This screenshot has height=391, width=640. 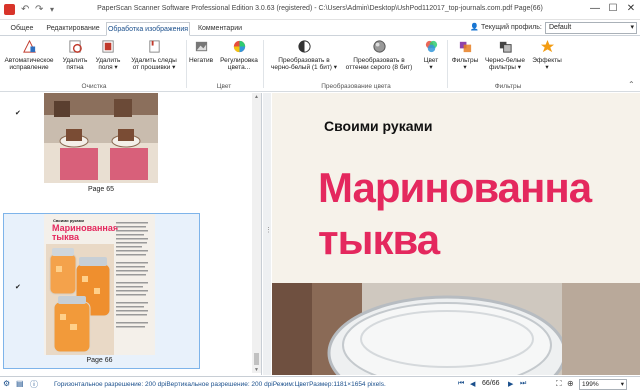 What do you see at coordinates (256, 359) in the screenshot?
I see `scrollbar-thumb` at bounding box center [256, 359].